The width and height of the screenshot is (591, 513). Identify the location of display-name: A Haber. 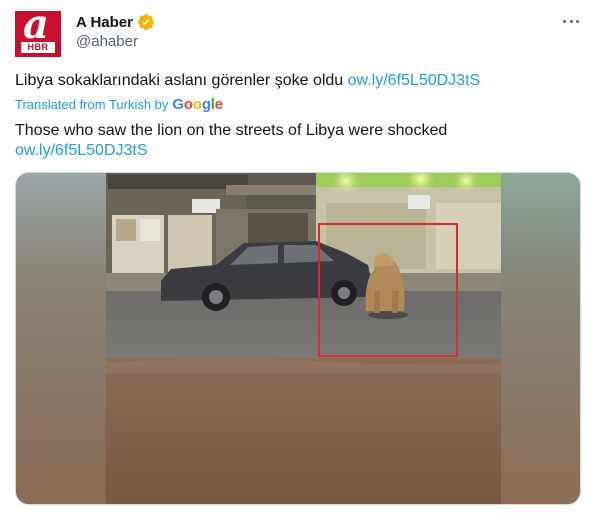
(104, 22).